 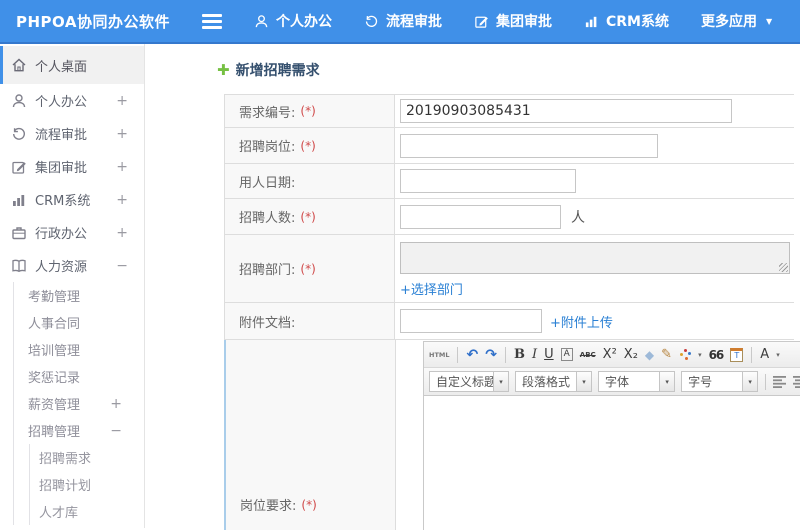 I want to click on sidebar-item-attendance-mgmt: 考勤管理, so click(x=79, y=295).